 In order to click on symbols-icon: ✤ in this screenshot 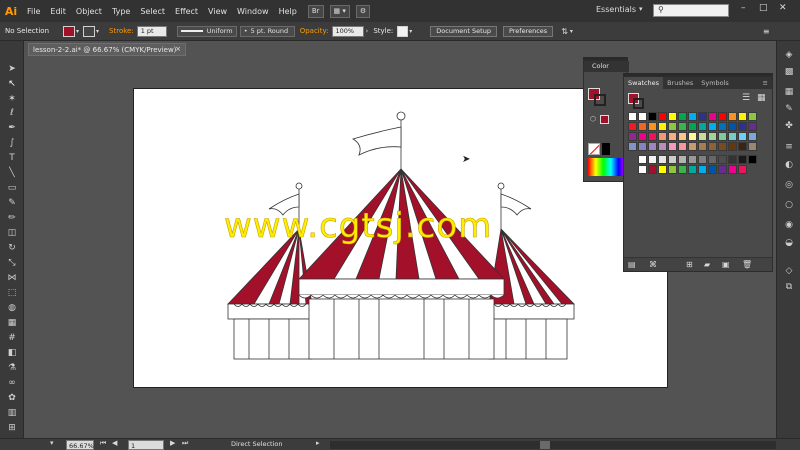, I will do `click(789, 126)`.